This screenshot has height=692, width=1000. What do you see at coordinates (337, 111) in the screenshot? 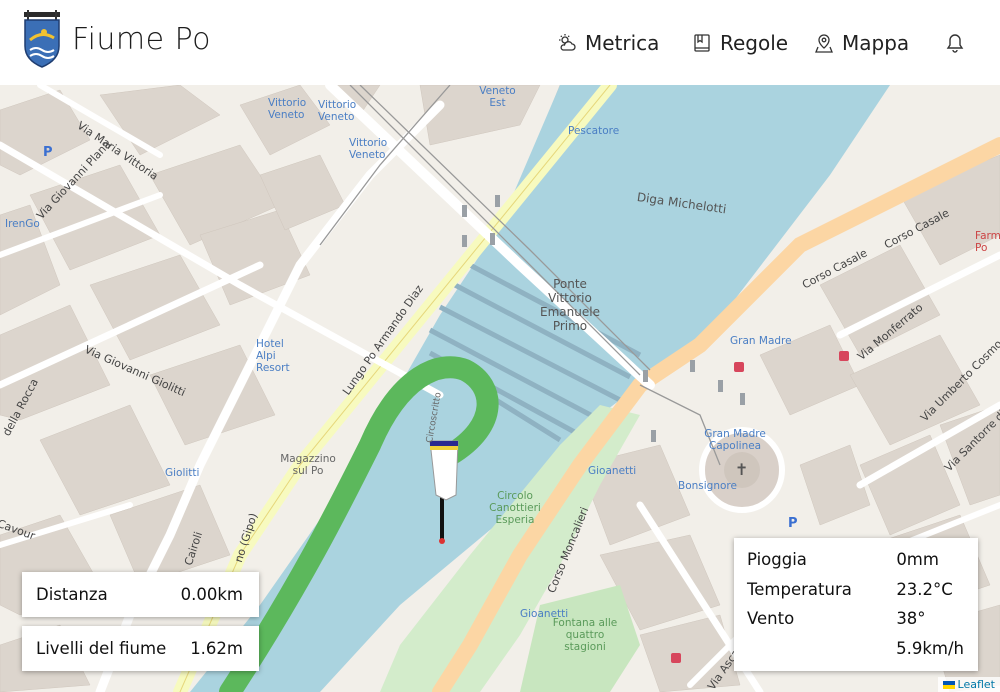
I see `label-vittorio-veneto-2: Vittorio Veneto` at bounding box center [337, 111].